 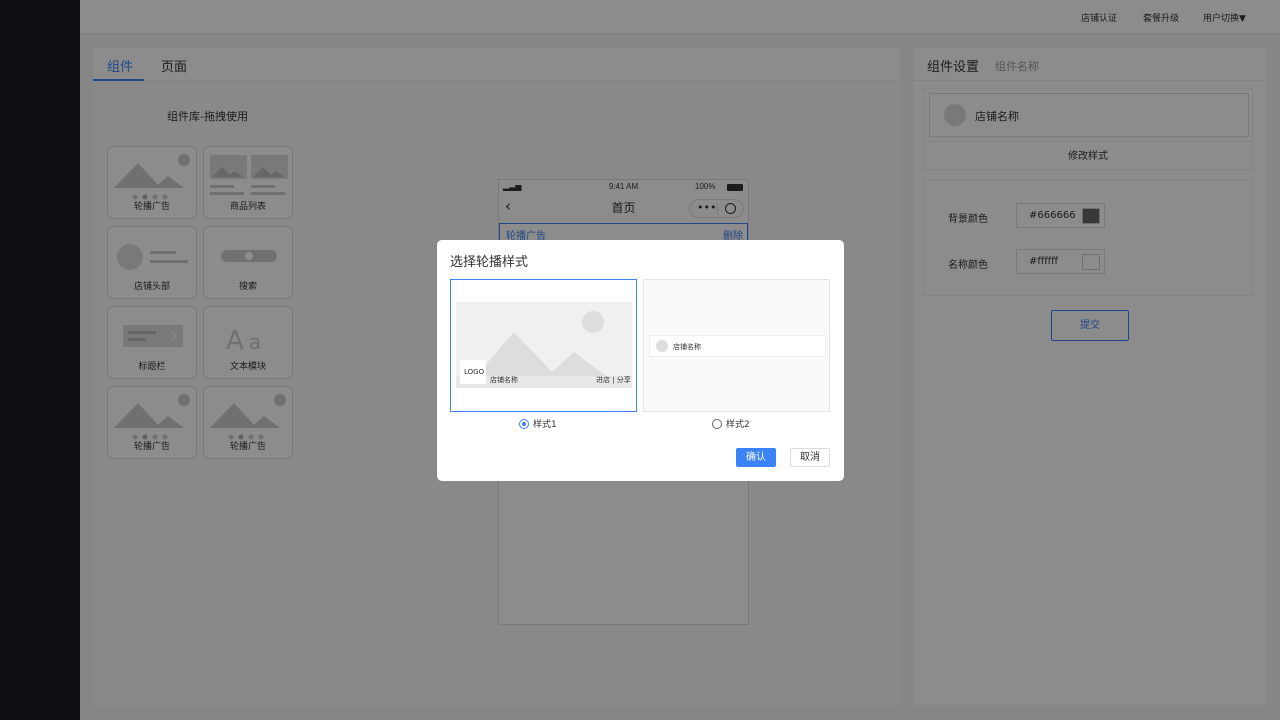 What do you see at coordinates (524, 423) in the screenshot?
I see `radio-button-checked` at bounding box center [524, 423].